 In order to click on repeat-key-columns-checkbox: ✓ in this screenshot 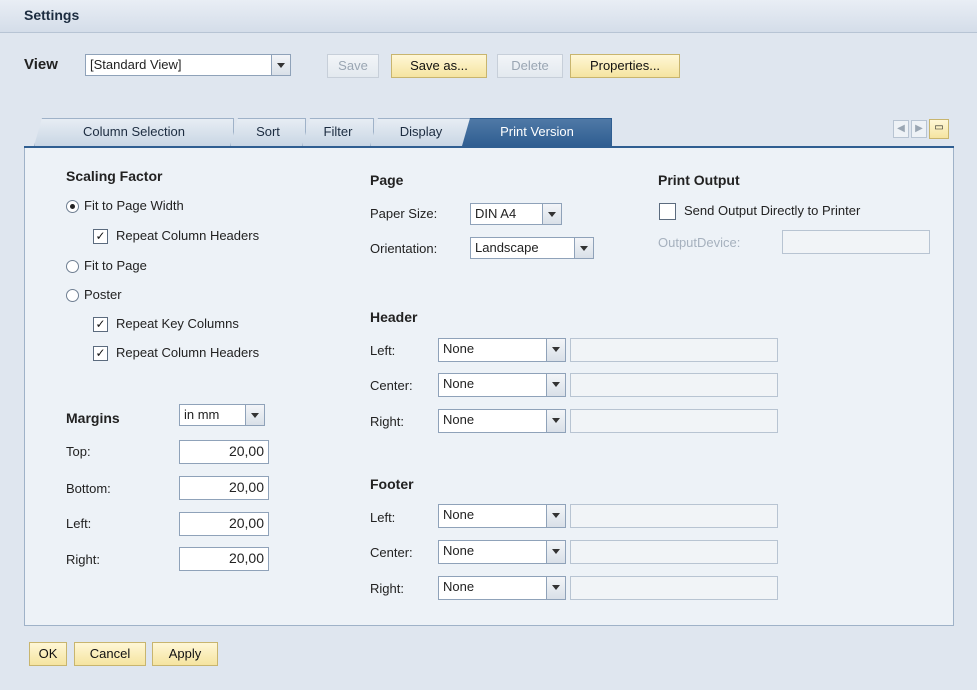, I will do `click(100, 324)`.